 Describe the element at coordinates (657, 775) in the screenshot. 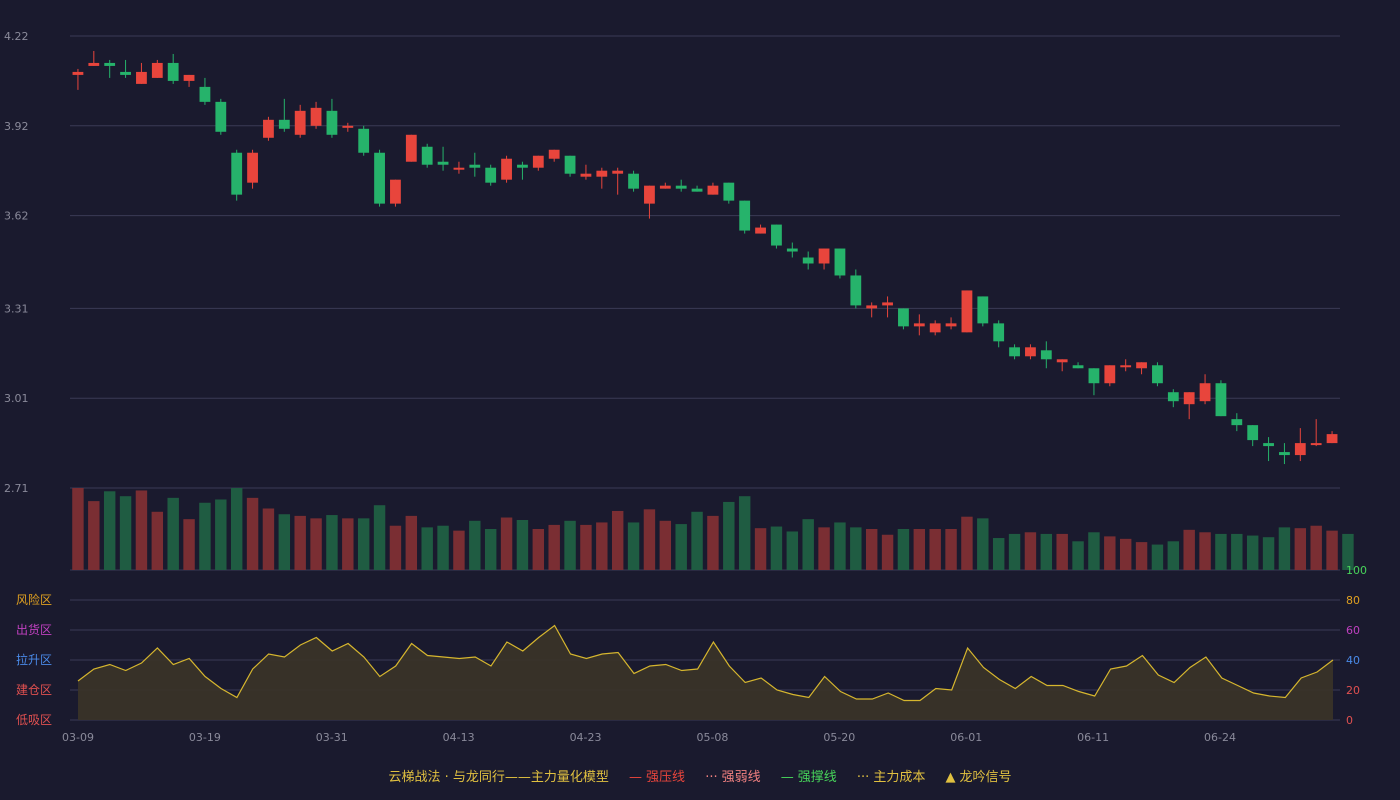

I see `legend-item-strong-resistance: — 强压线` at that location.